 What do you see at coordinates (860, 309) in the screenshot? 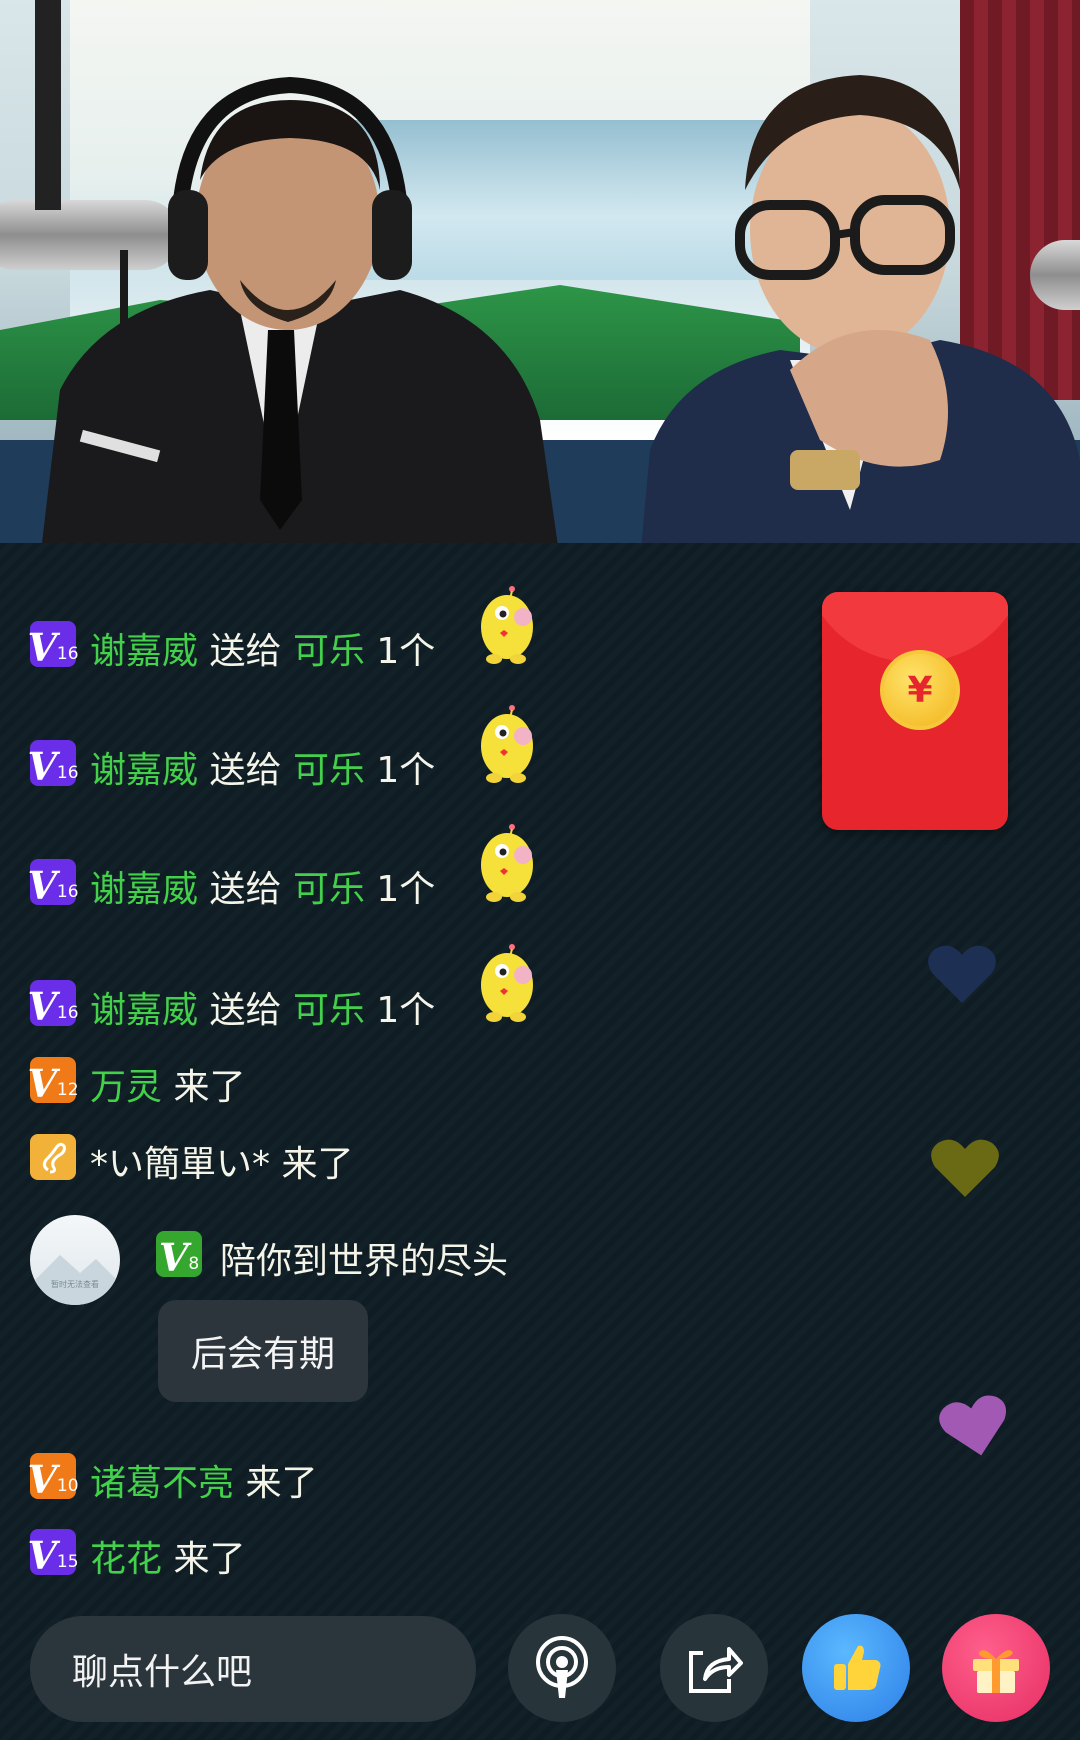
I see `host-right` at bounding box center [860, 309].